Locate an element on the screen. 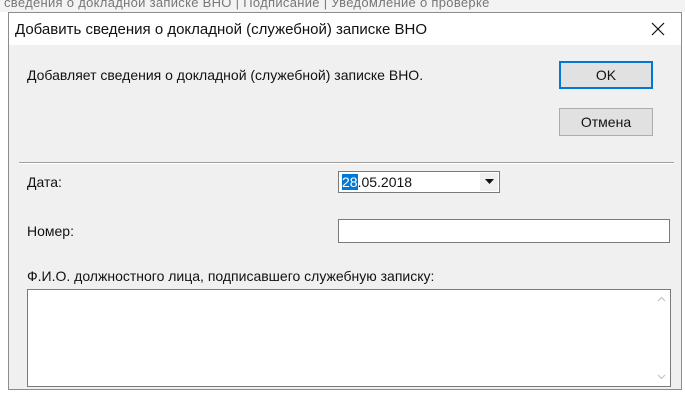 The image size is (685, 394). cancel-button: Отмена is located at coordinates (606, 122).